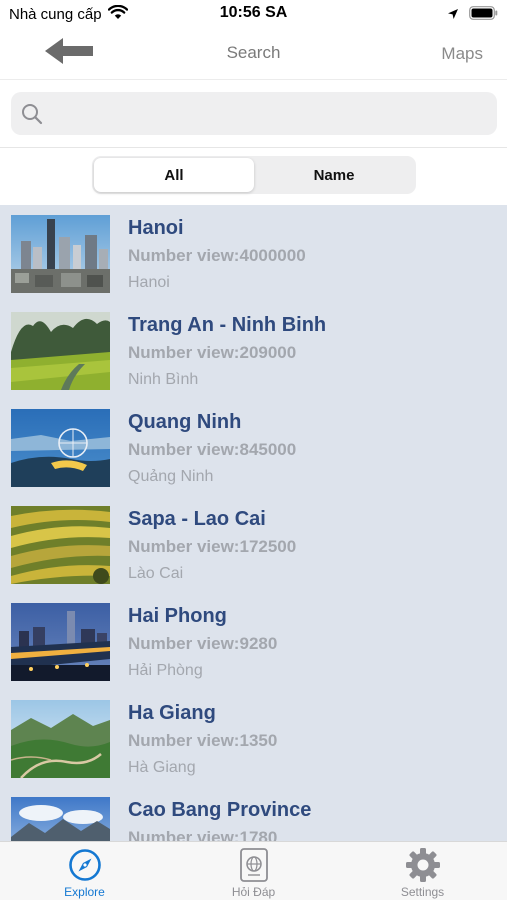 This screenshot has height=900, width=507. I want to click on status-right-group, so click(472, 15).